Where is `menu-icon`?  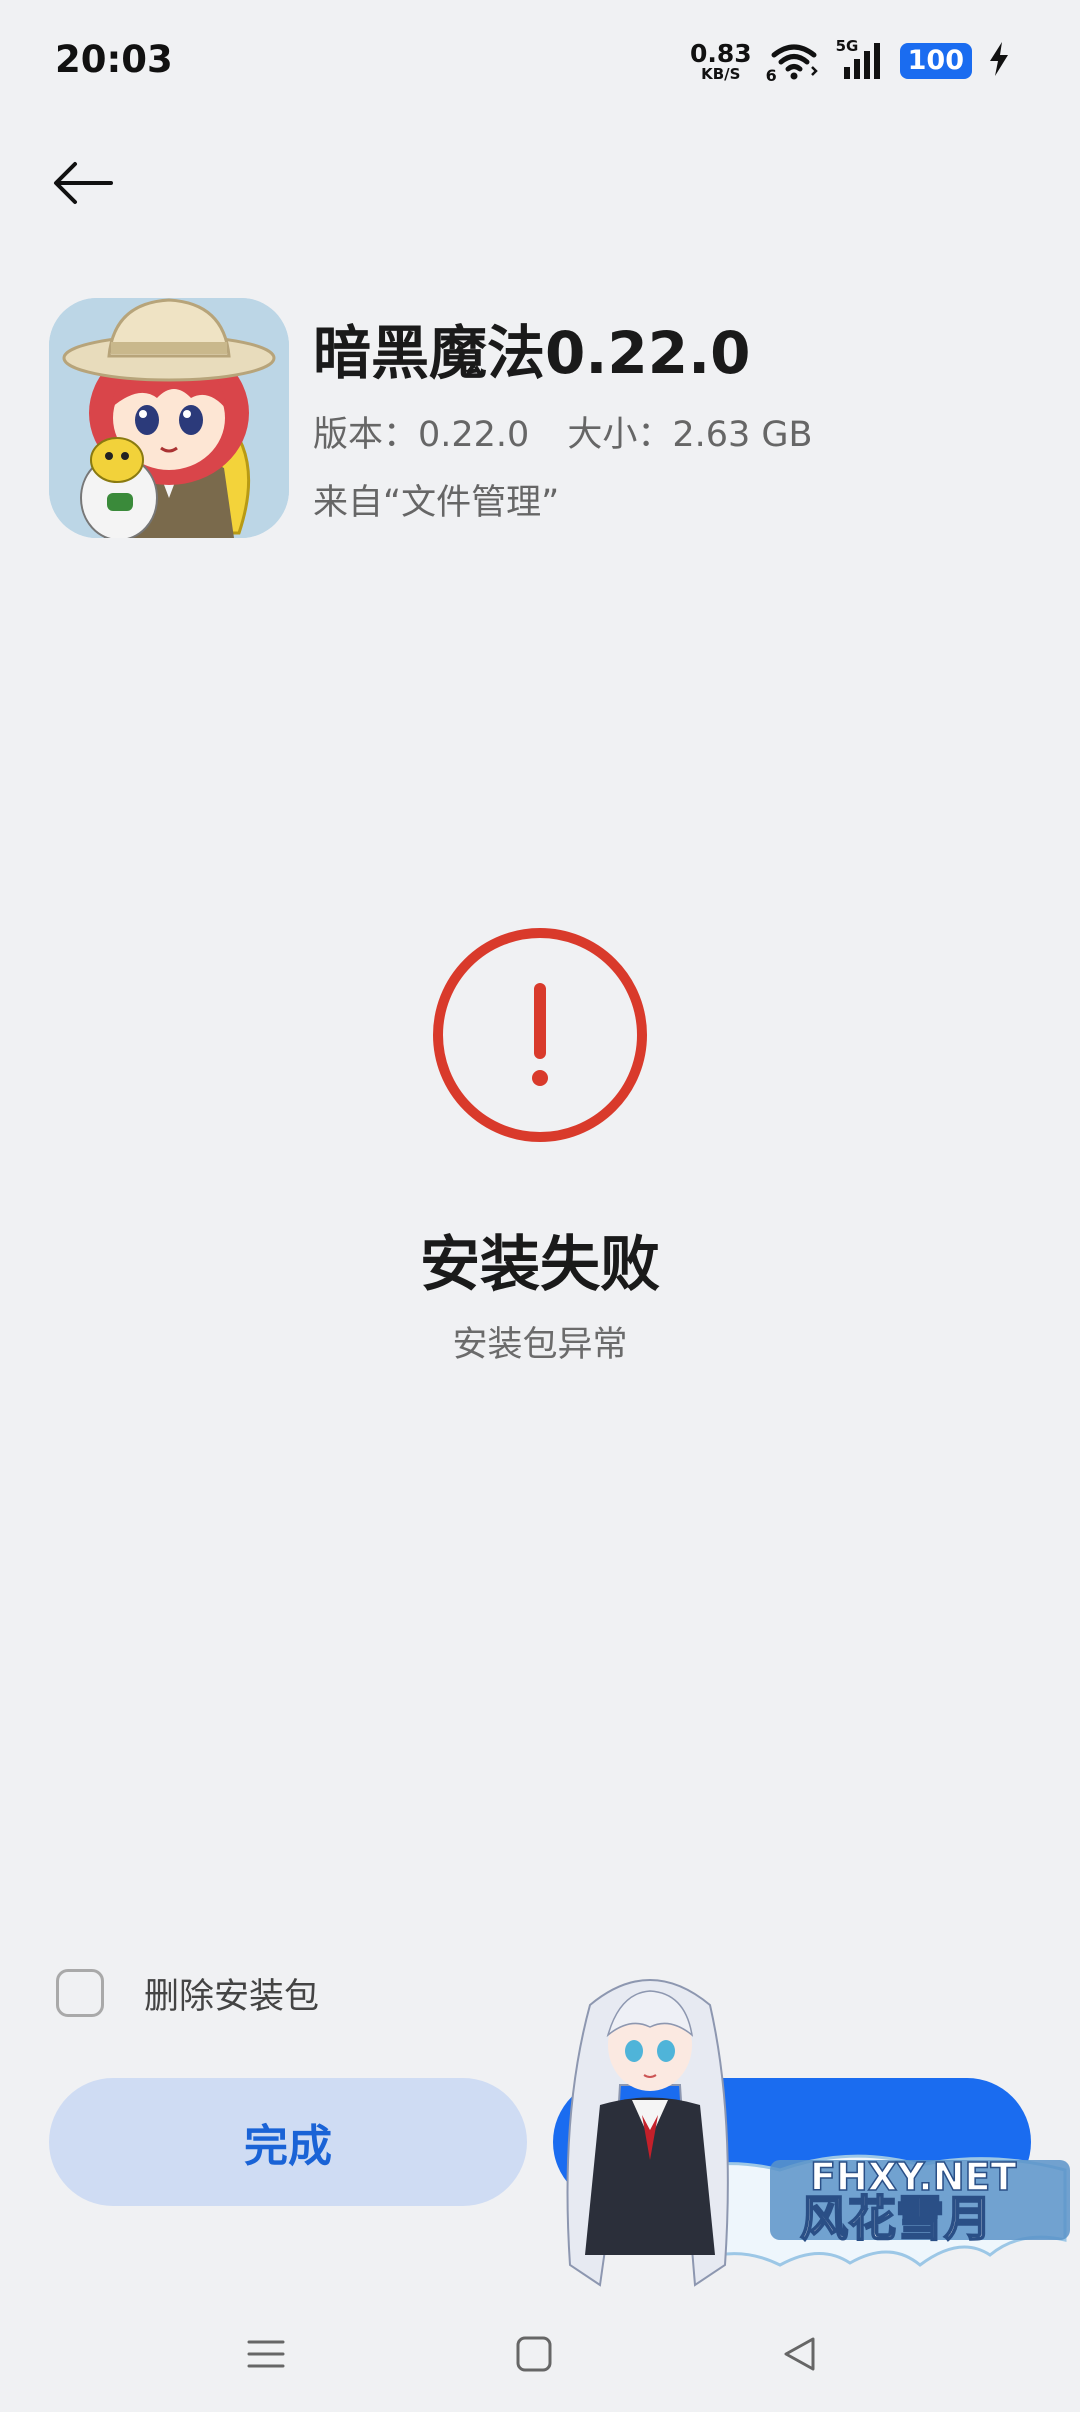 menu-icon is located at coordinates (266, 2356).